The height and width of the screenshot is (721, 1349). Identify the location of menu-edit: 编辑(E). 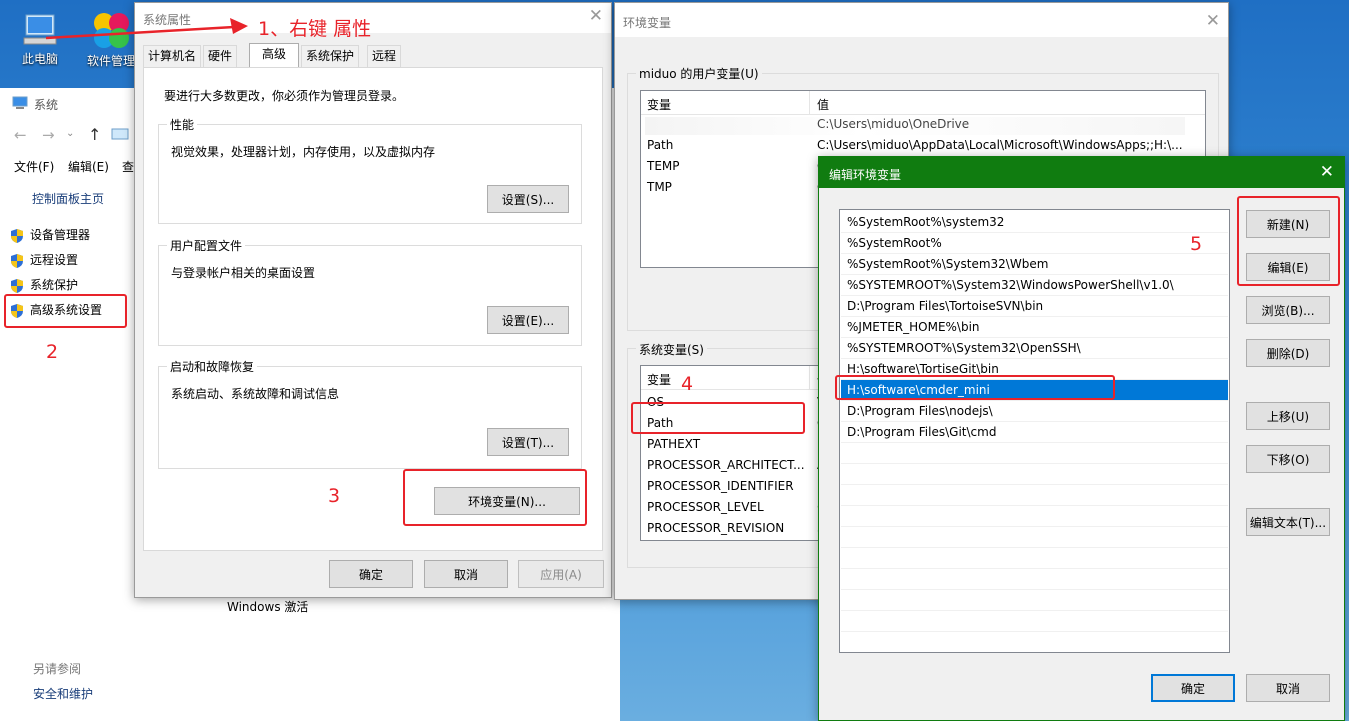
(88, 166).